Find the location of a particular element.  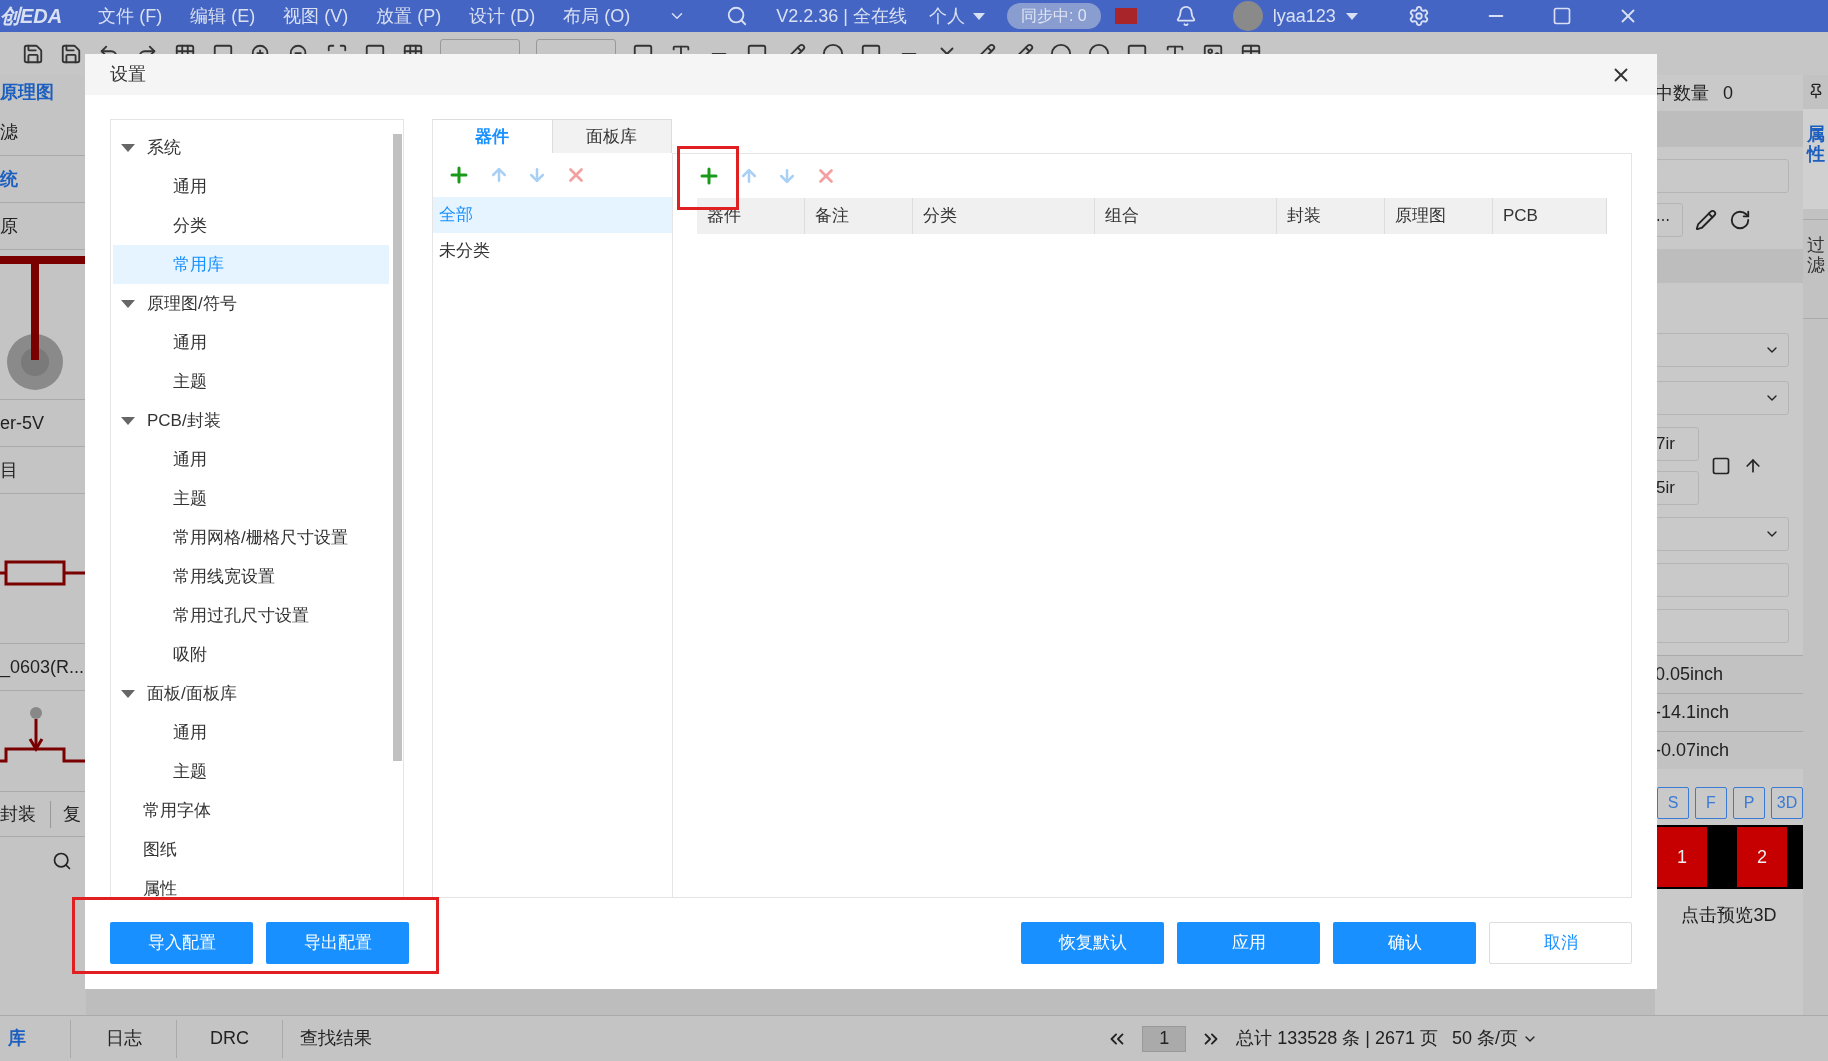

pad: 2 is located at coordinates (1762, 857).